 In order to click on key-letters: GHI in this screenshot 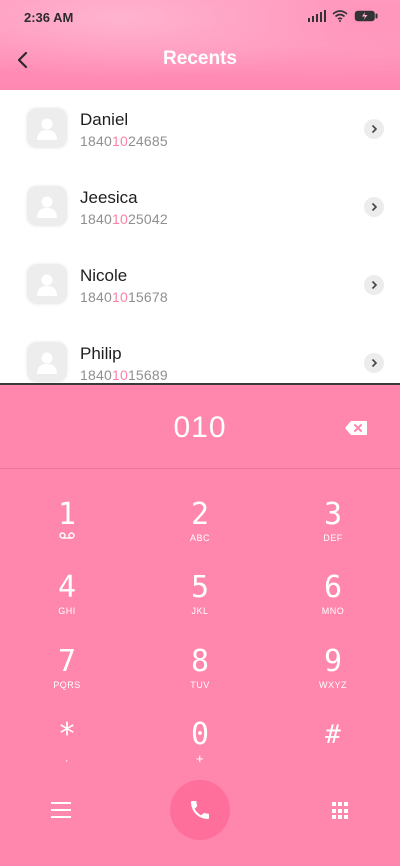, I will do `click(67, 611)`.